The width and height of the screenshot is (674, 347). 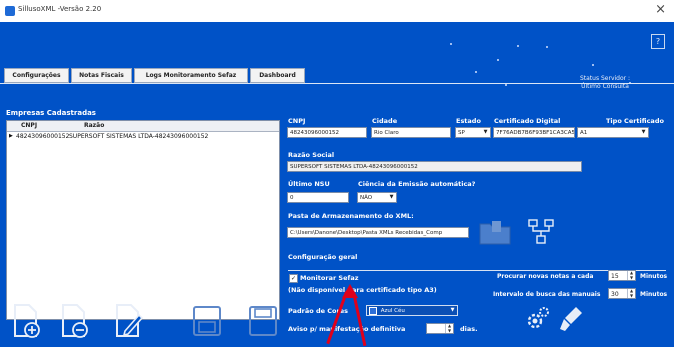 What do you see at coordinates (29, 125) in the screenshot?
I see `column-cnpj: CNPJ` at bounding box center [29, 125].